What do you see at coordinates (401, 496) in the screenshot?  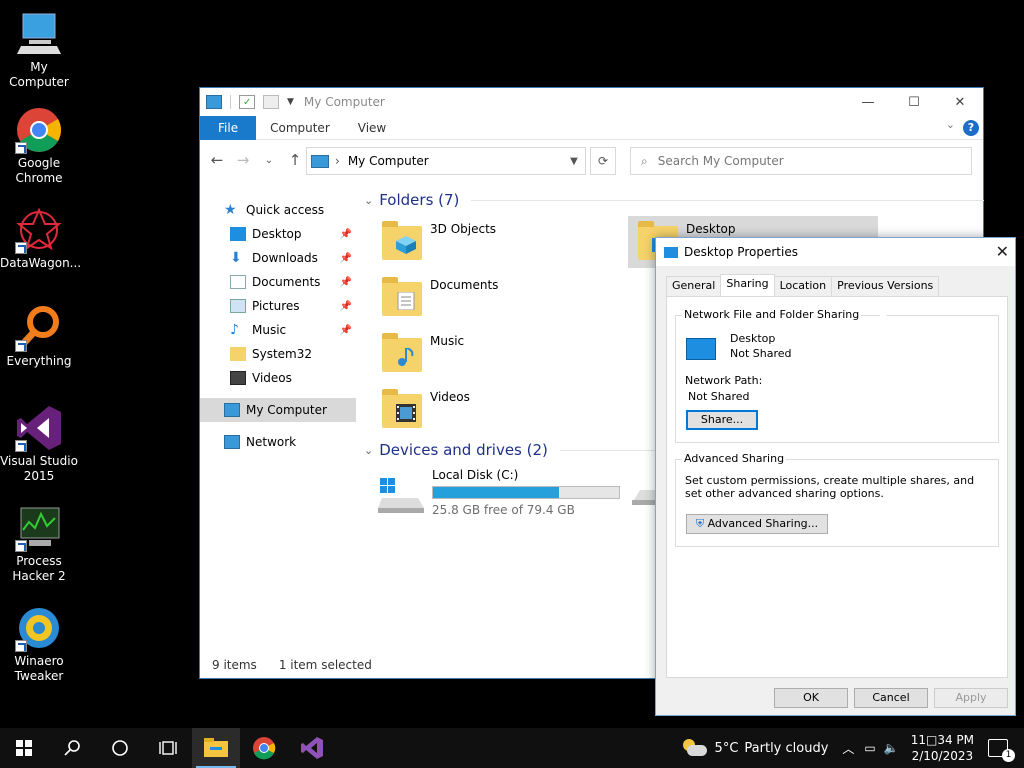 I see `hard-drive-windows-icon` at bounding box center [401, 496].